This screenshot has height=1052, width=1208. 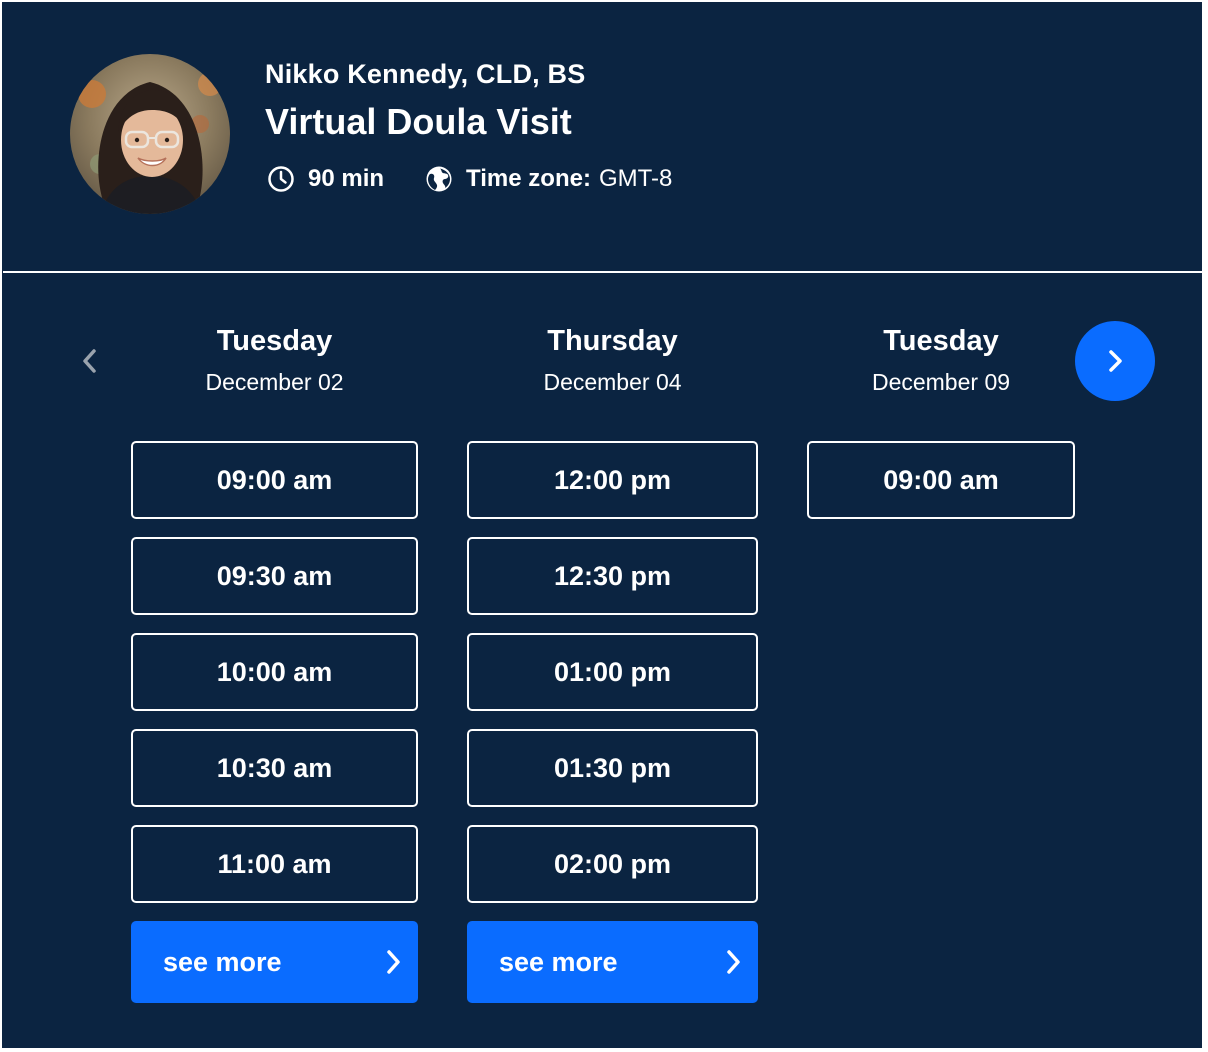 I want to click on time-slot-button: 10:00 am, so click(x=274, y=672).